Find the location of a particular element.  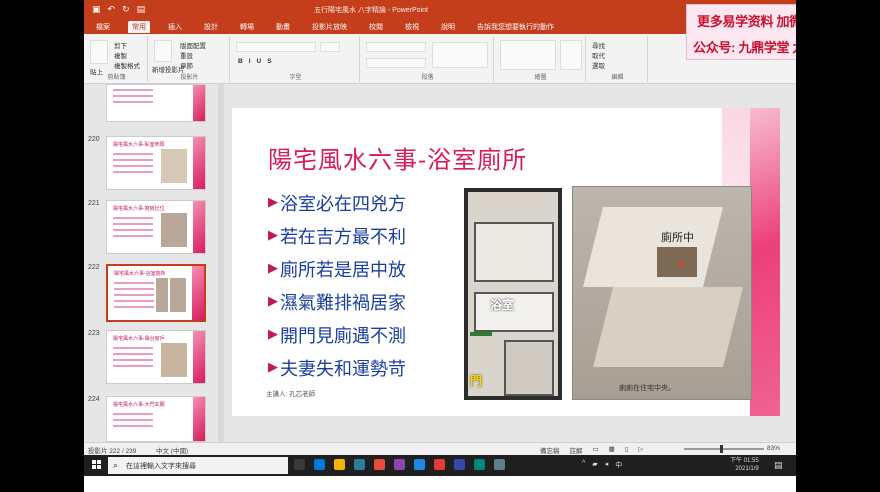

section-button: 章節 is located at coordinates (186, 65).